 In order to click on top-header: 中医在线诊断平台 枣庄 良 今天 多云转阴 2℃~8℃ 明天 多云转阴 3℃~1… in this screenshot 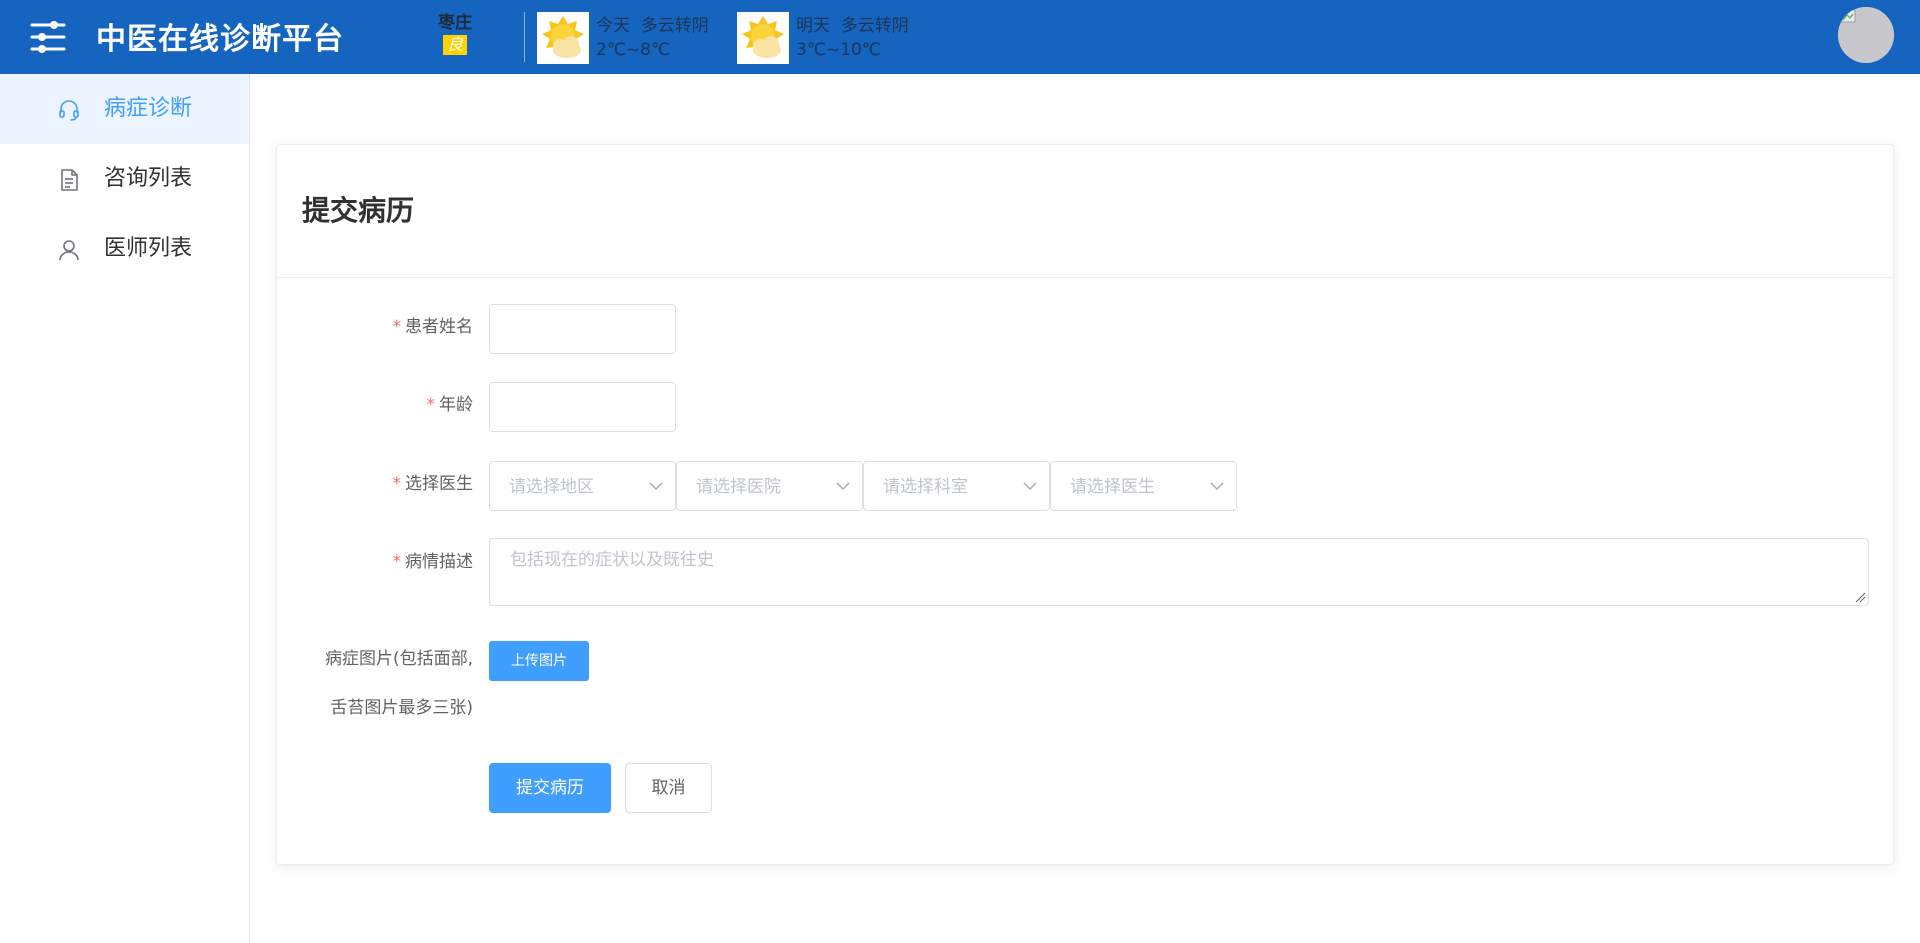, I will do `click(960, 37)`.